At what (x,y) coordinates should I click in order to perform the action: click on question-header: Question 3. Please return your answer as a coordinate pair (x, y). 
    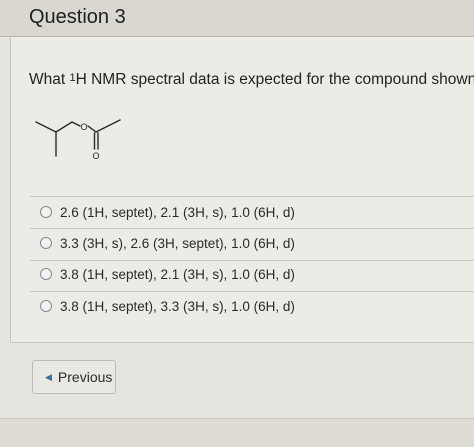
    Looking at the image, I should click on (237, 18).